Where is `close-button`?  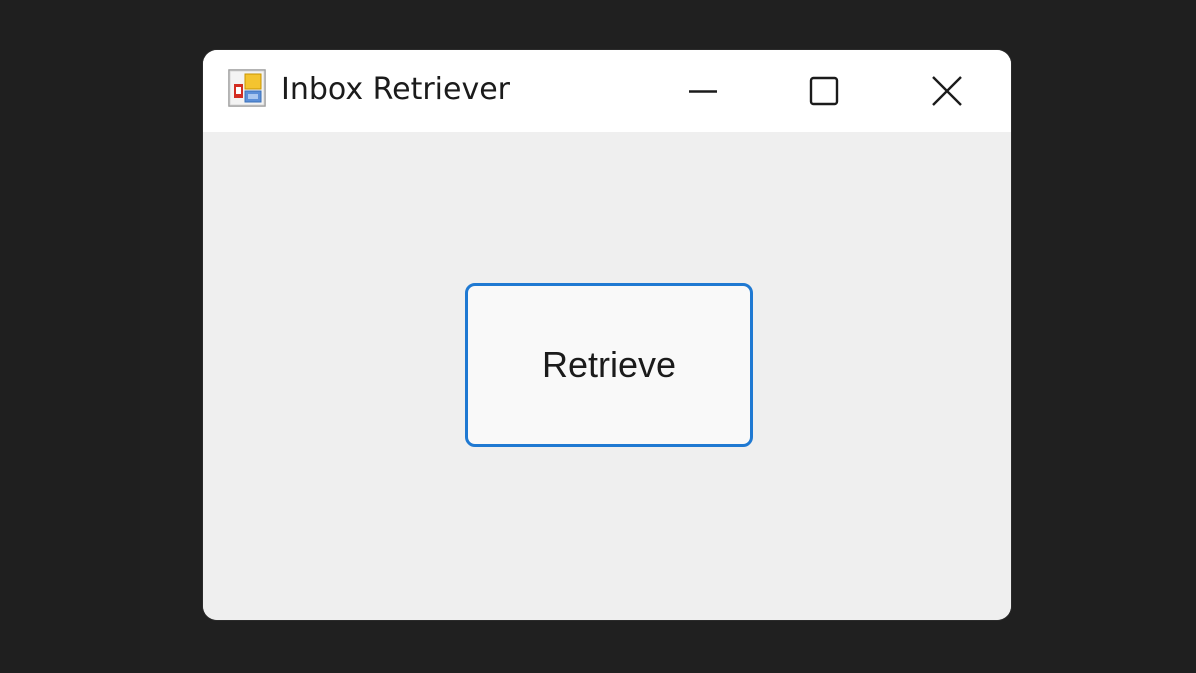
close-button is located at coordinates (947, 91).